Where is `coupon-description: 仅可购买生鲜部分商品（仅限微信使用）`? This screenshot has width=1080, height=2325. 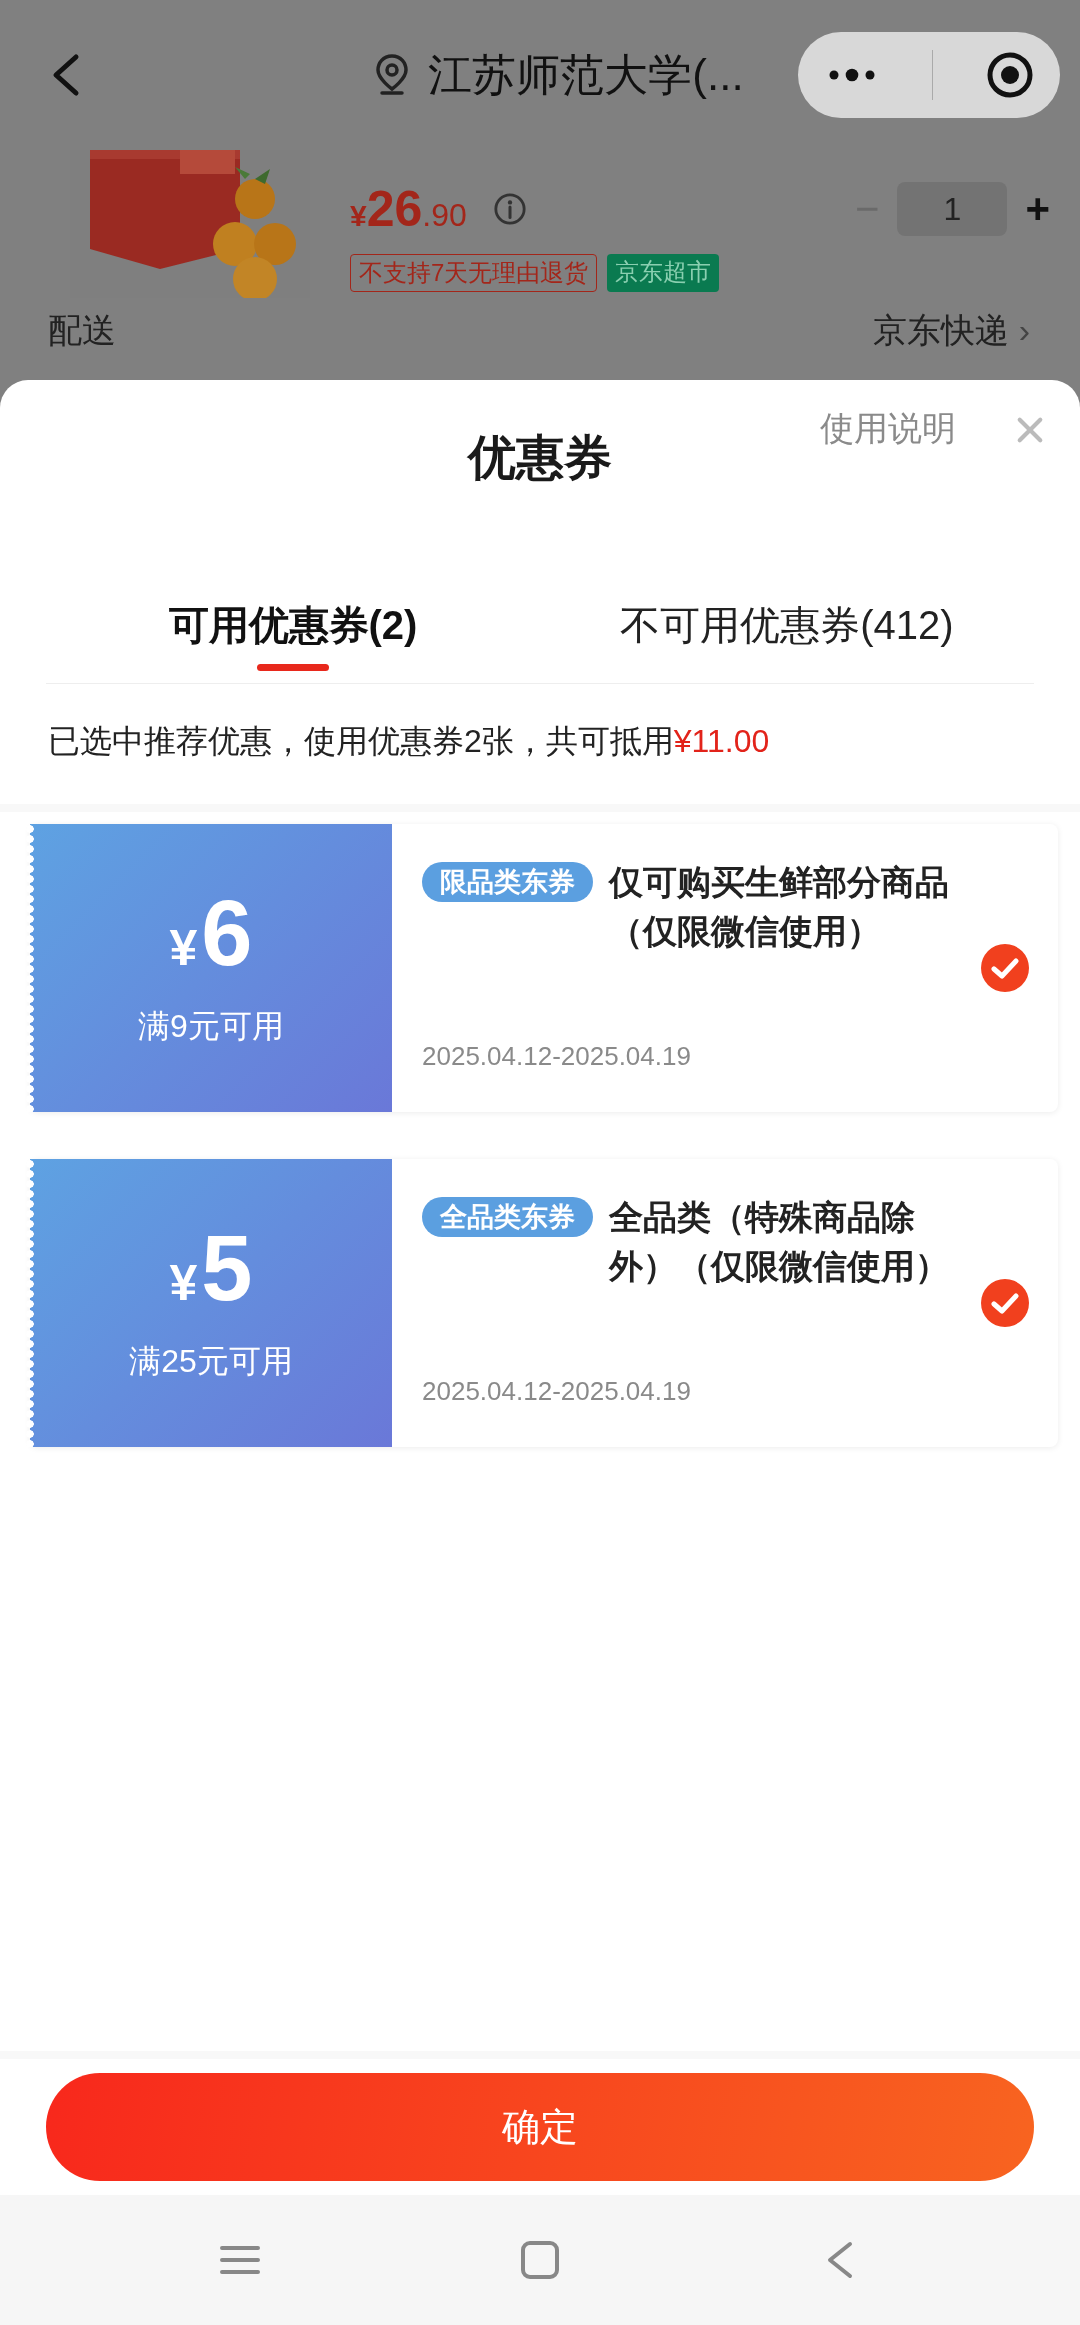
coupon-description: 仅可购买生鲜部分商品（仅限微信使用） is located at coordinates (779, 907).